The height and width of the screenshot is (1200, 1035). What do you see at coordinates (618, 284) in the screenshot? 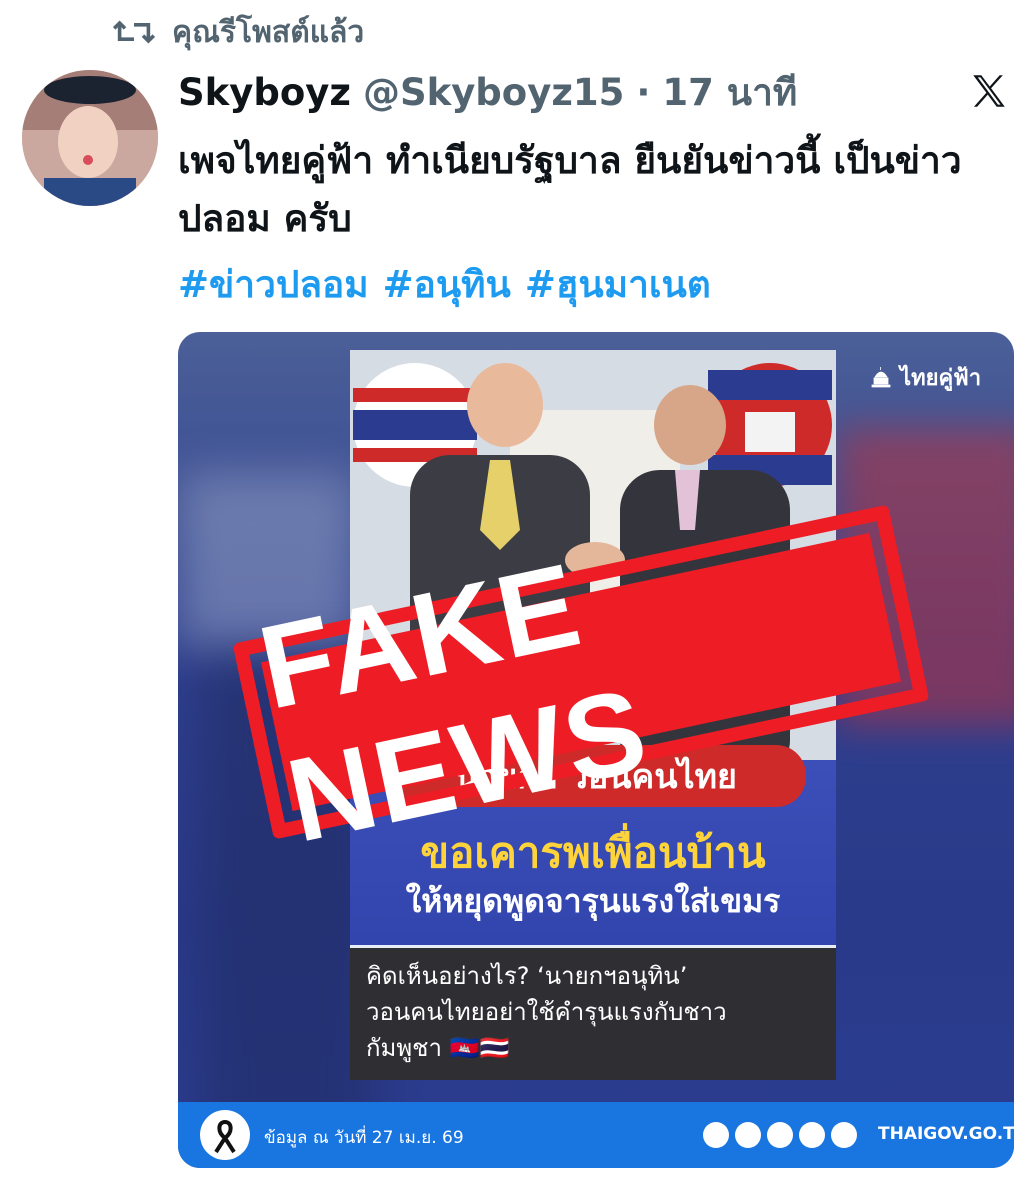
I see `hashtag-link: #ฮุนมาเนต` at bounding box center [618, 284].